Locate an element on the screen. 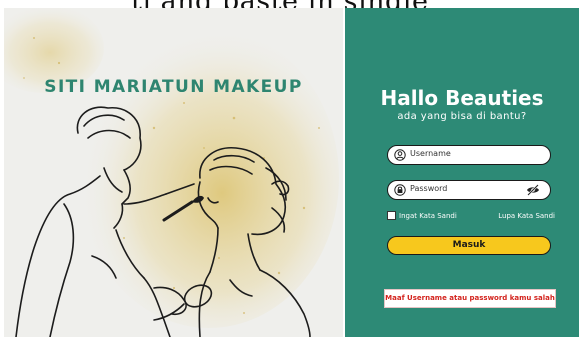  brand-title: SITI MARIATUN MAKEUP is located at coordinates (173, 87).